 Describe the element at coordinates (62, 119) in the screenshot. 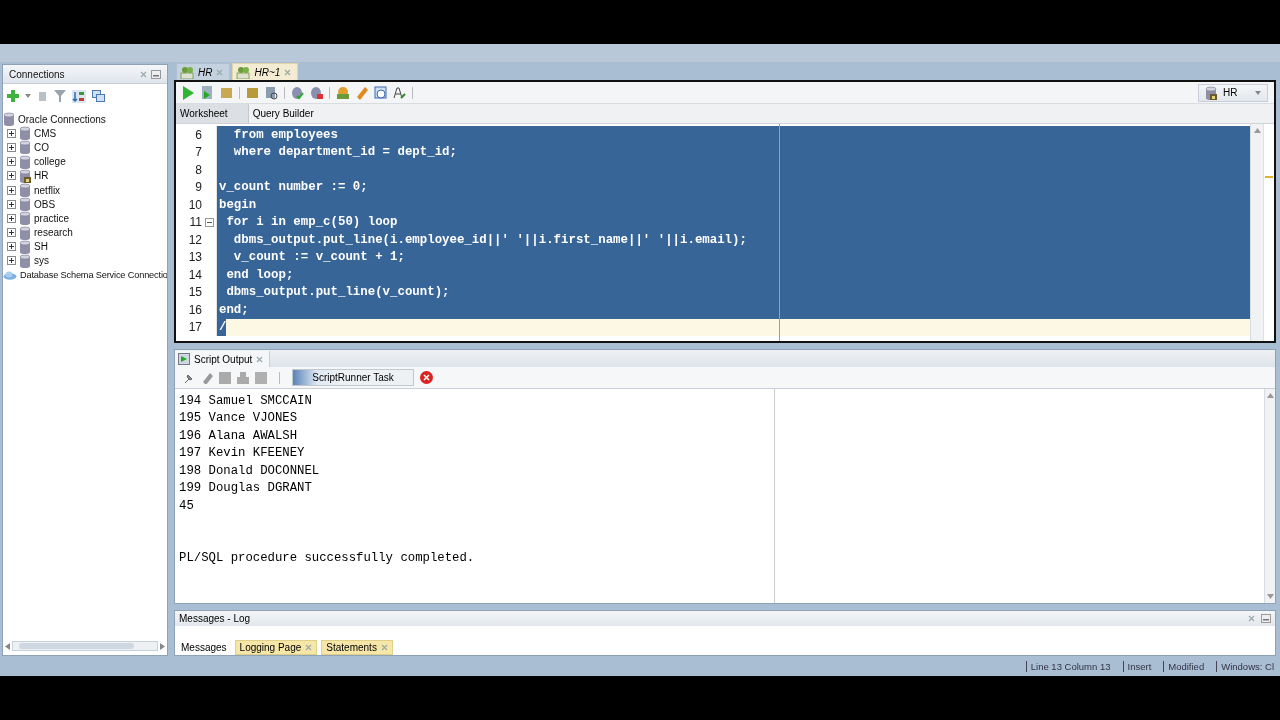

I see `tree-item: Oracle Connections` at that location.